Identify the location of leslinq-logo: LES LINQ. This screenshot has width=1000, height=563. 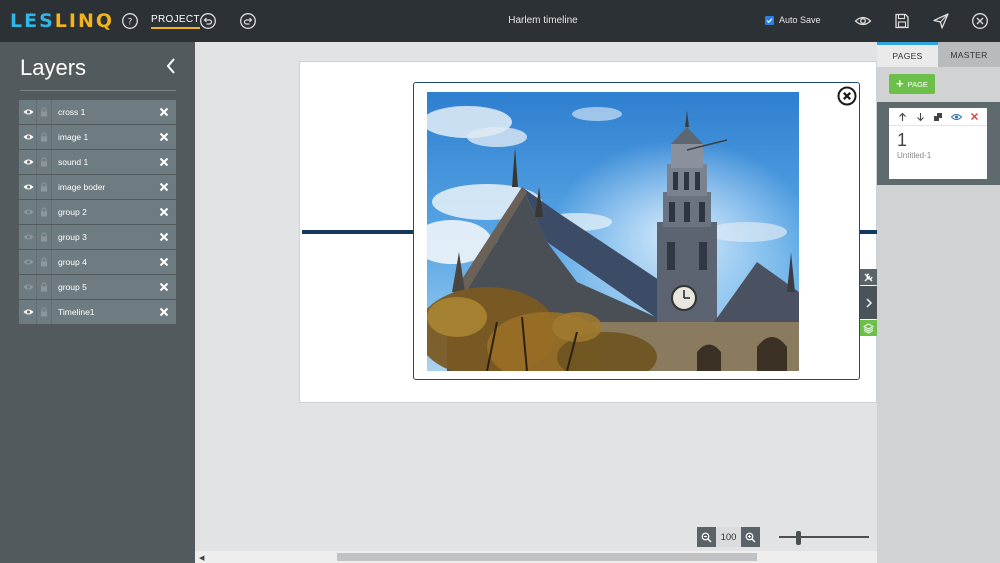
(62, 21).